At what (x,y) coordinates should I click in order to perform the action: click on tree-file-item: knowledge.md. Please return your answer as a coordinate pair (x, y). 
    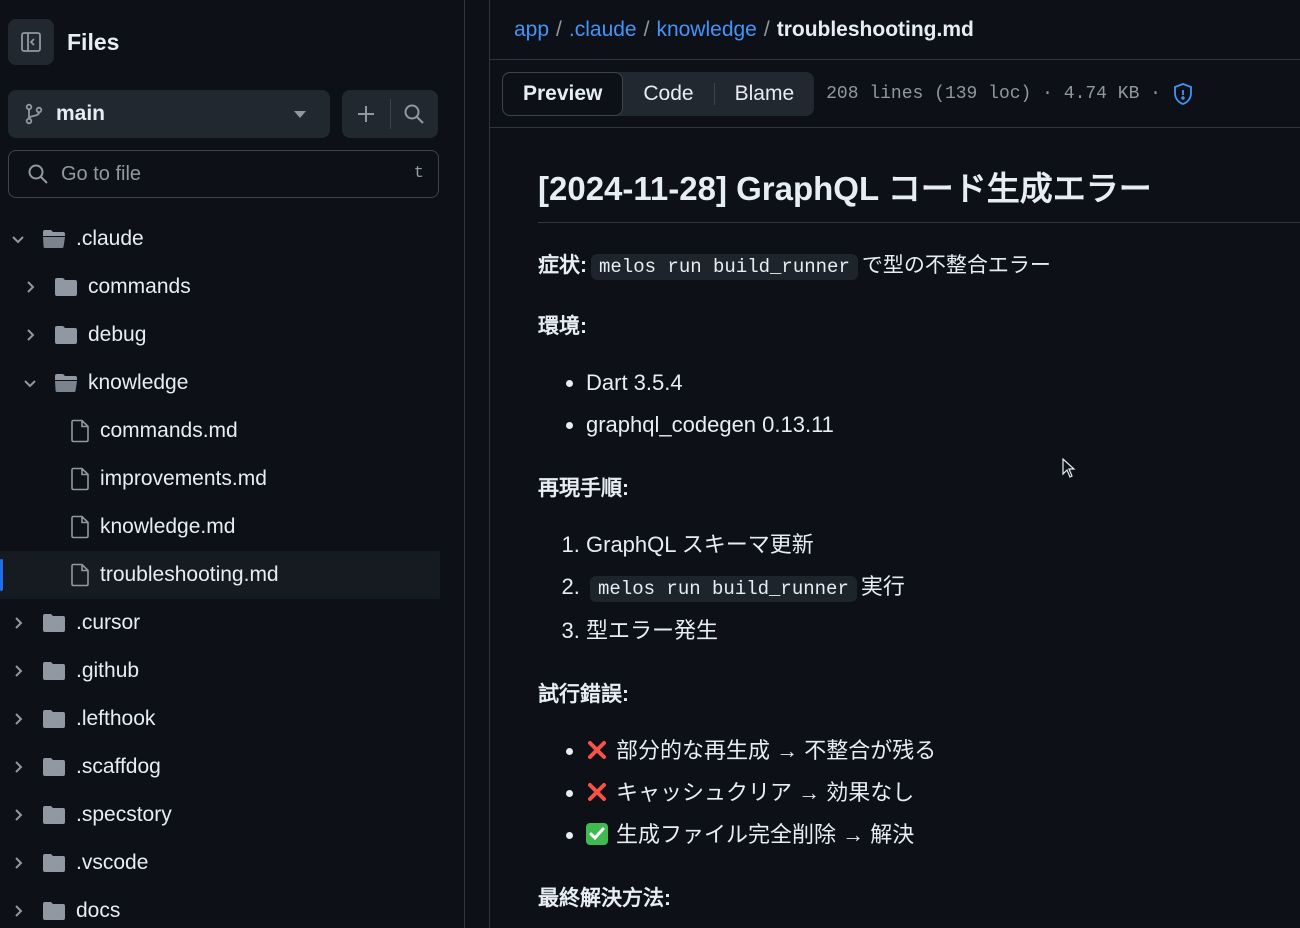
    Looking at the image, I should click on (220, 527).